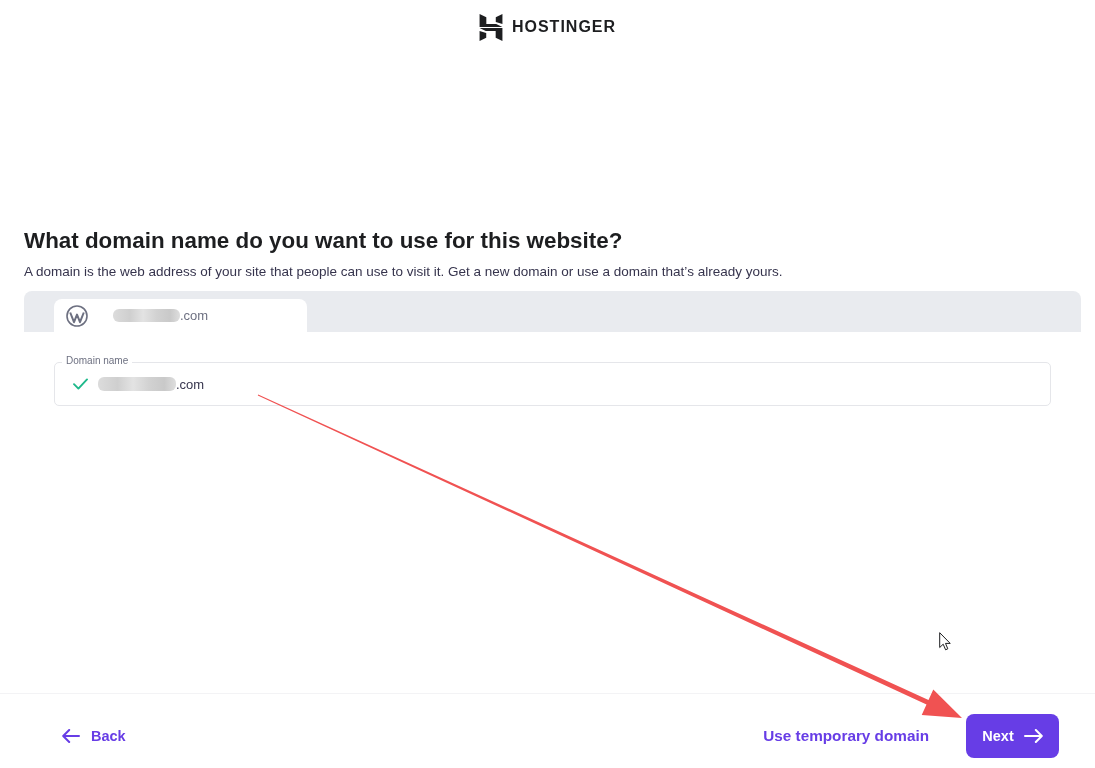  I want to click on arrow-left-icon, so click(71, 736).